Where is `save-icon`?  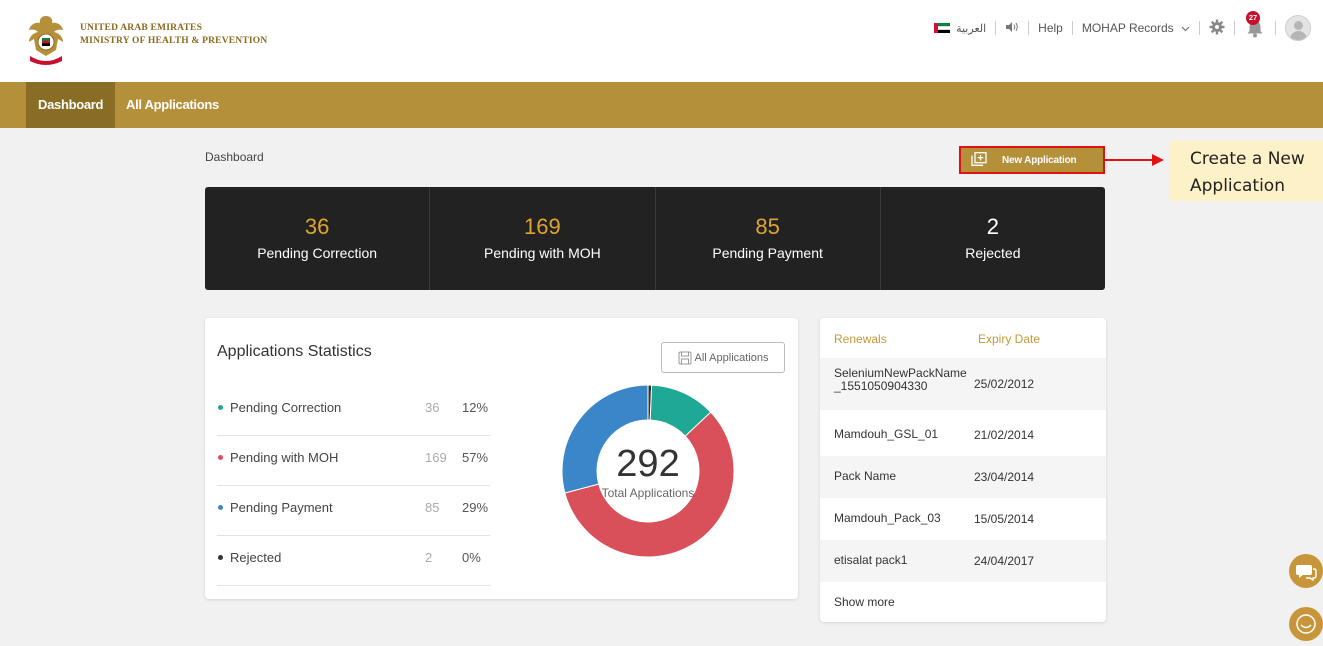
save-icon is located at coordinates (684, 357).